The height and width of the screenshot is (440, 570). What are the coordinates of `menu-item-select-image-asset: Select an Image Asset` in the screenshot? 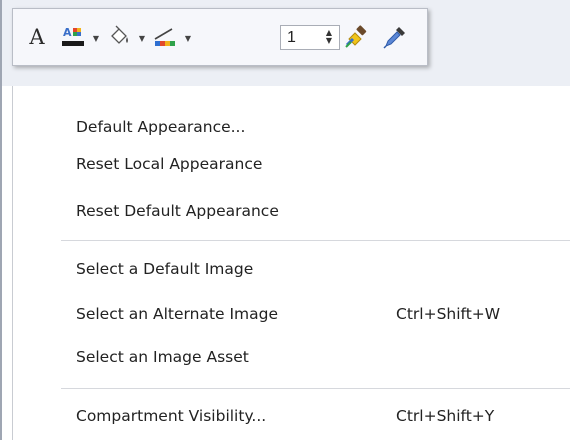 It's located at (291, 357).